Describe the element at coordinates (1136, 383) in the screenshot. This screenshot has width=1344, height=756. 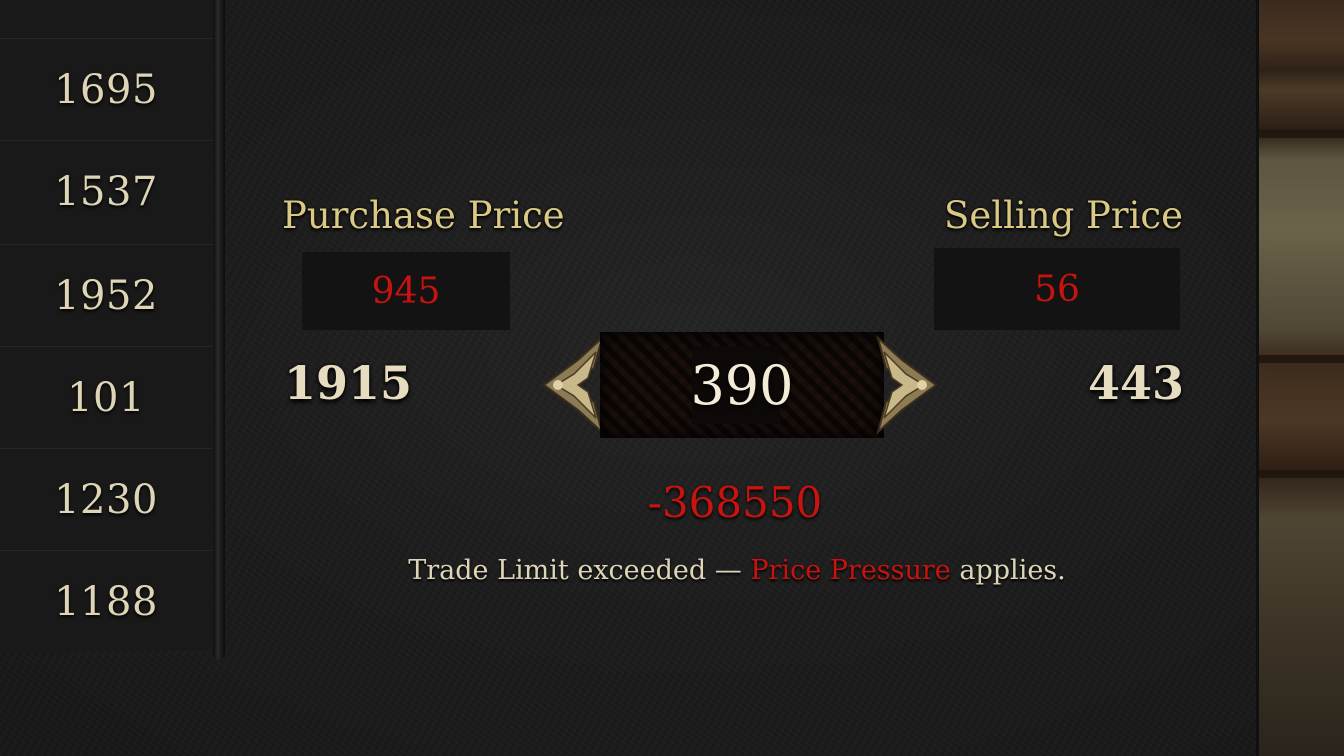
I see `selling-stock: 443` at that location.